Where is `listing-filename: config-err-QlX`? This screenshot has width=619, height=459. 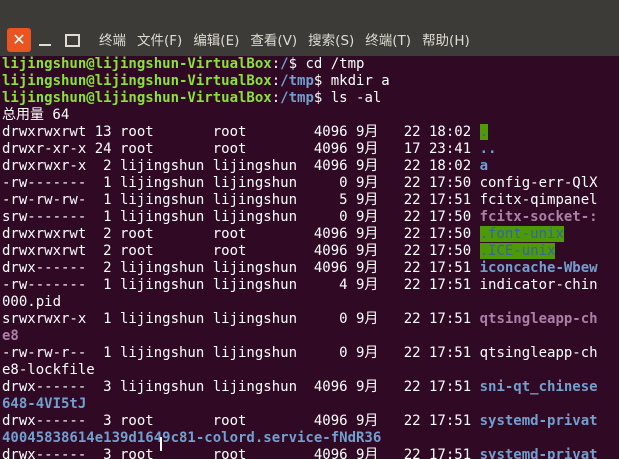 listing-filename: config-err-QlX is located at coordinates (538, 183).